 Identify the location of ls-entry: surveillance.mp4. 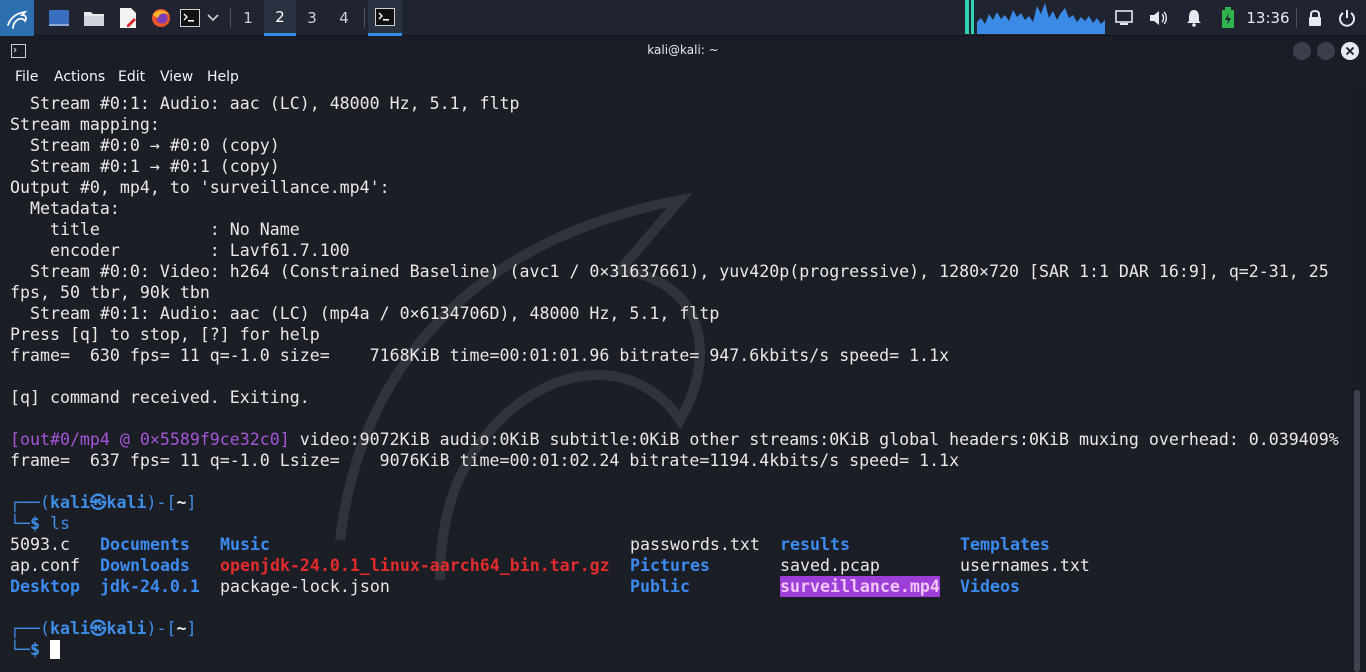
(860, 586).